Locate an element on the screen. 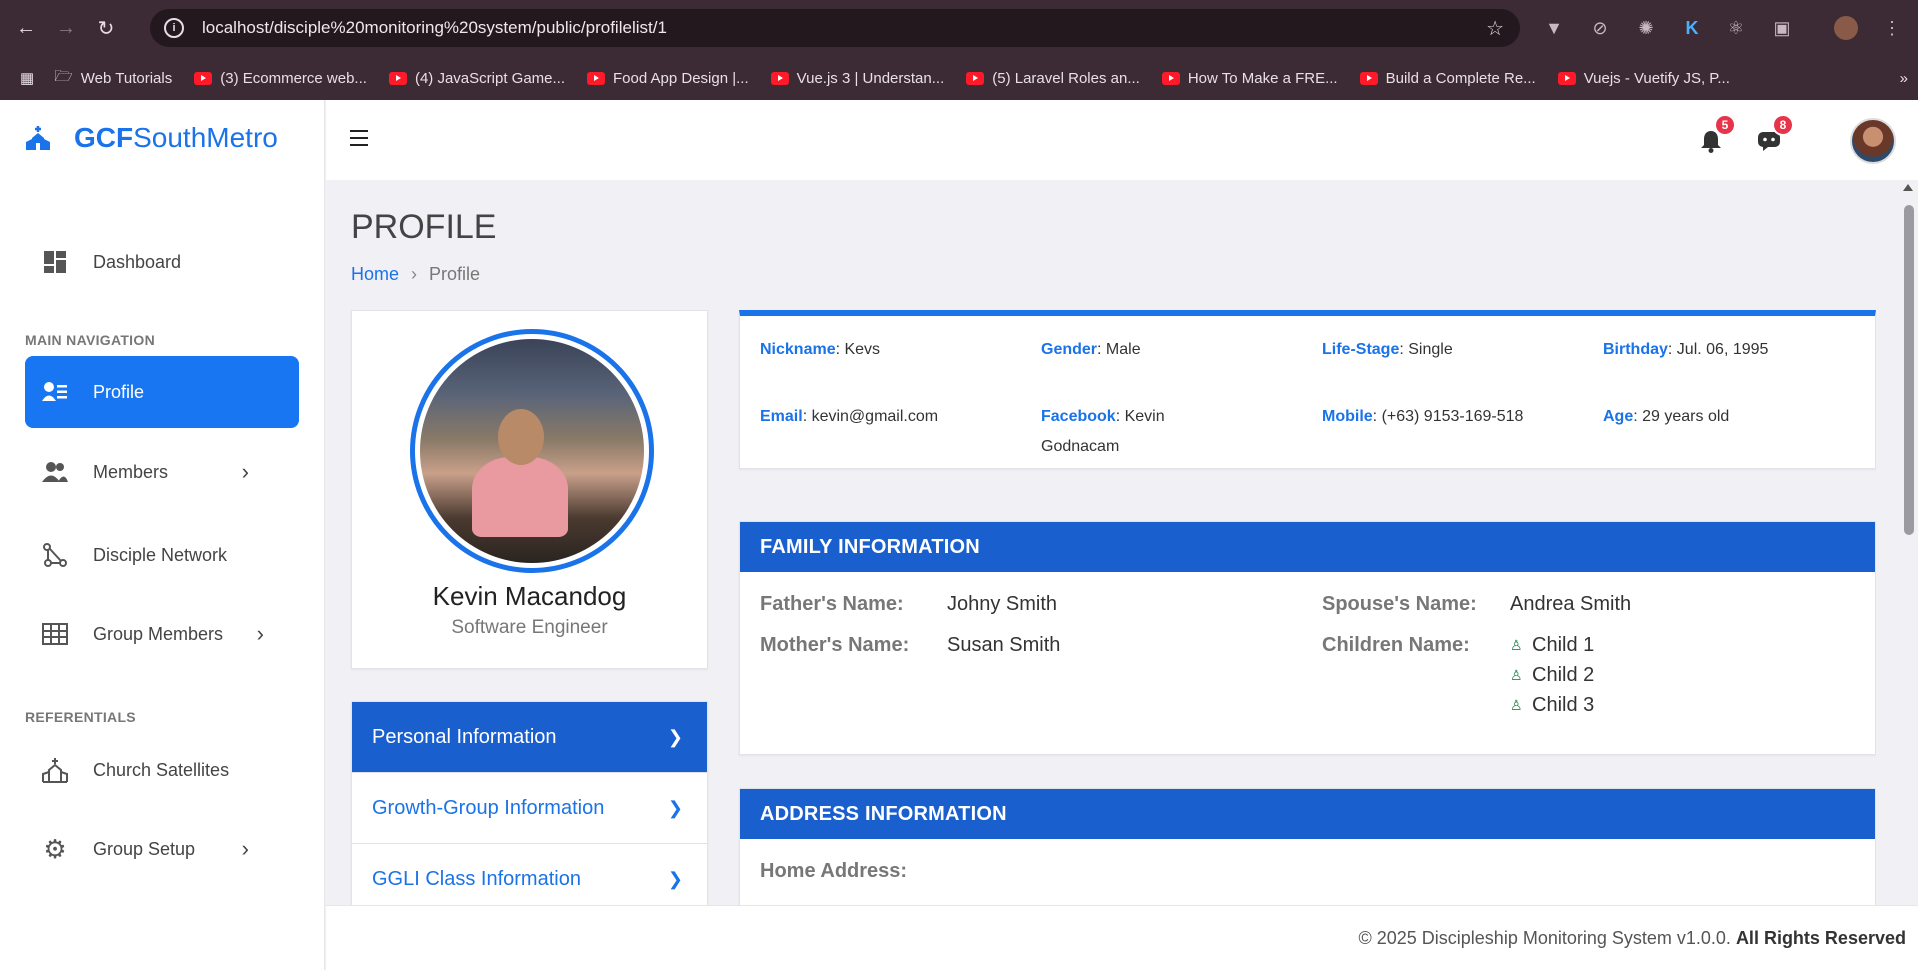  scrollbar-thumb is located at coordinates (1909, 370).